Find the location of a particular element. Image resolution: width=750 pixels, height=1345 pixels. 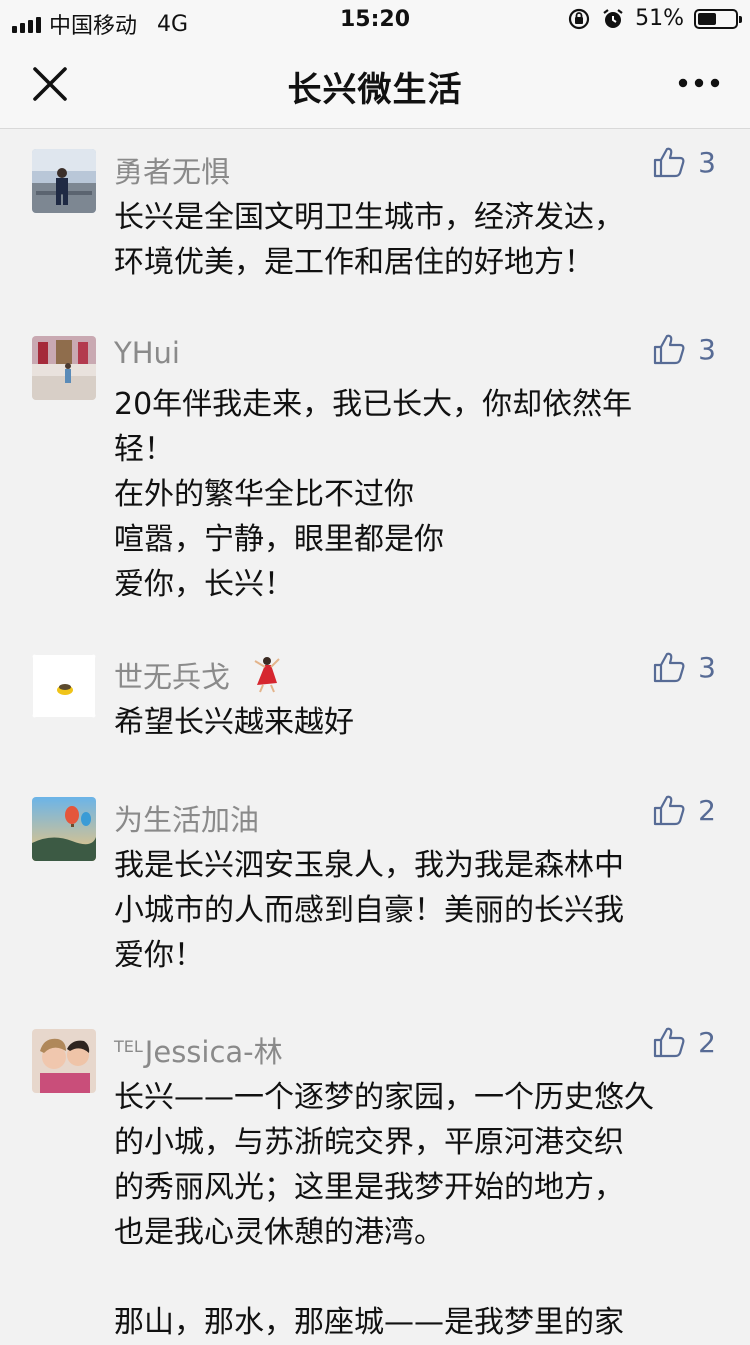

battery-fill is located at coordinates (707, 18).